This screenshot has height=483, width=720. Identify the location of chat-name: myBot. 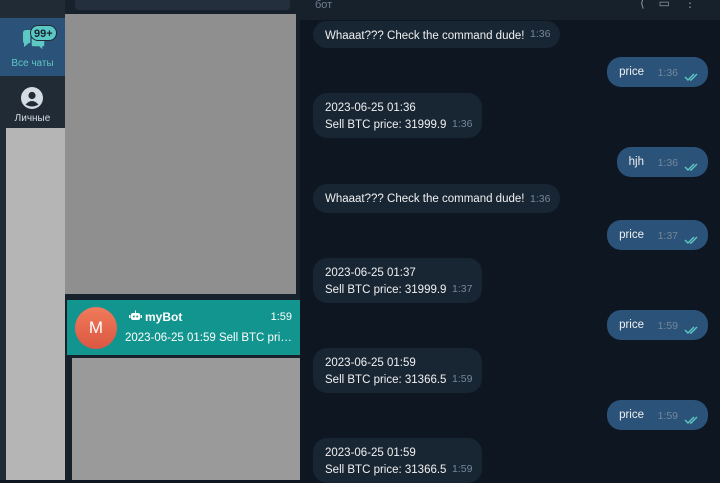
(164, 317).